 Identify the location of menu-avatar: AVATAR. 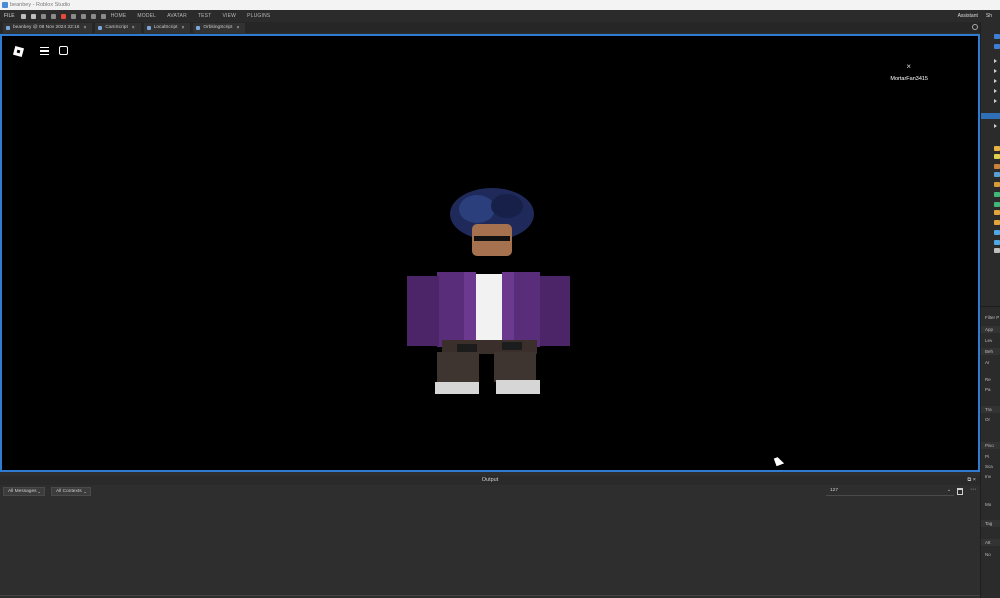
(177, 16).